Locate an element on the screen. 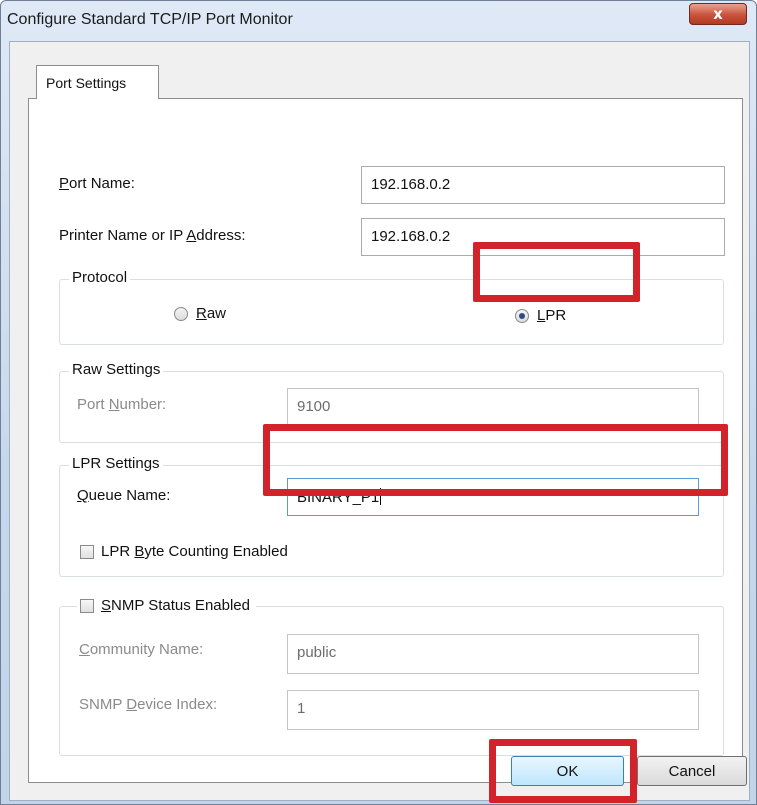 The height and width of the screenshot is (805, 757). ok-button: OK is located at coordinates (567, 771).